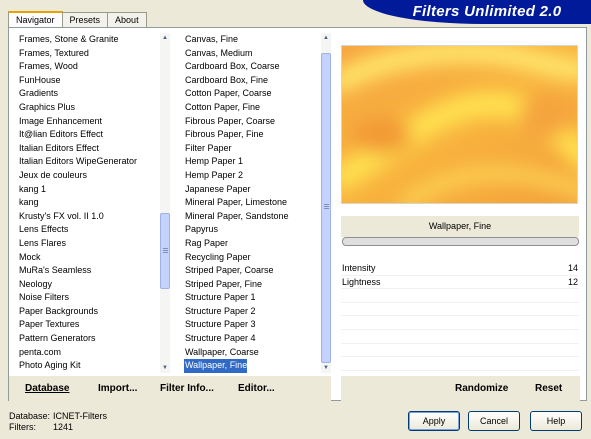 This screenshot has height=439, width=591. Describe the element at coordinates (88, 353) in the screenshot. I see `category-item: penta.com` at that location.